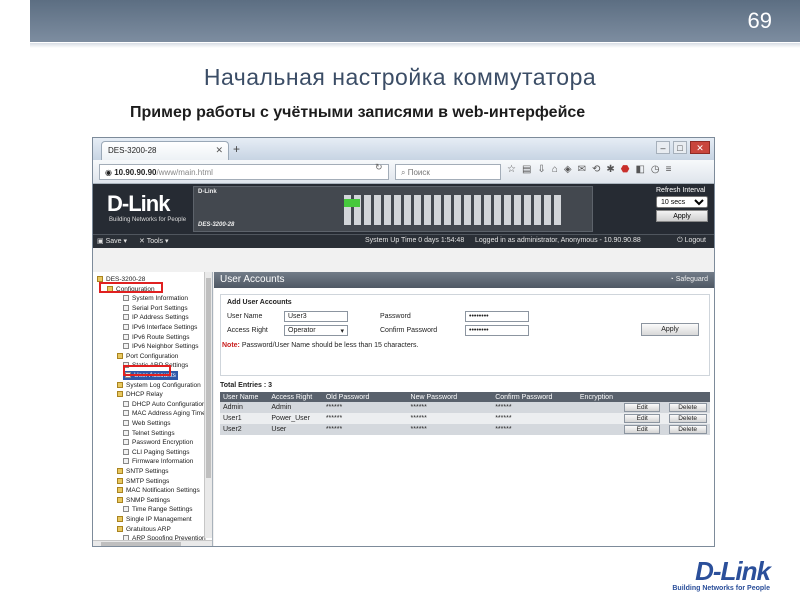 This screenshot has width=800, height=600. I want to click on device-model: DES-3200-28, so click(216, 225).